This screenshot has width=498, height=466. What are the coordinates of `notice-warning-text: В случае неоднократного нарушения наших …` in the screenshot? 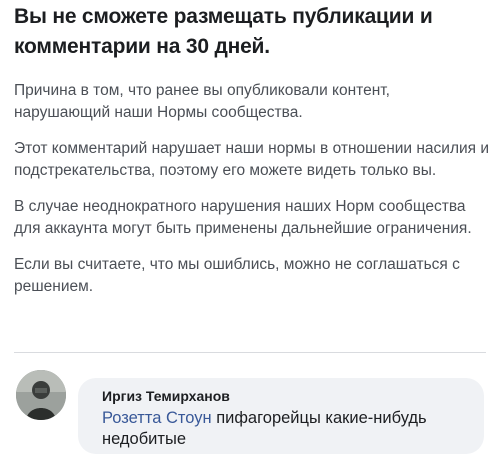 It's located at (243, 217).